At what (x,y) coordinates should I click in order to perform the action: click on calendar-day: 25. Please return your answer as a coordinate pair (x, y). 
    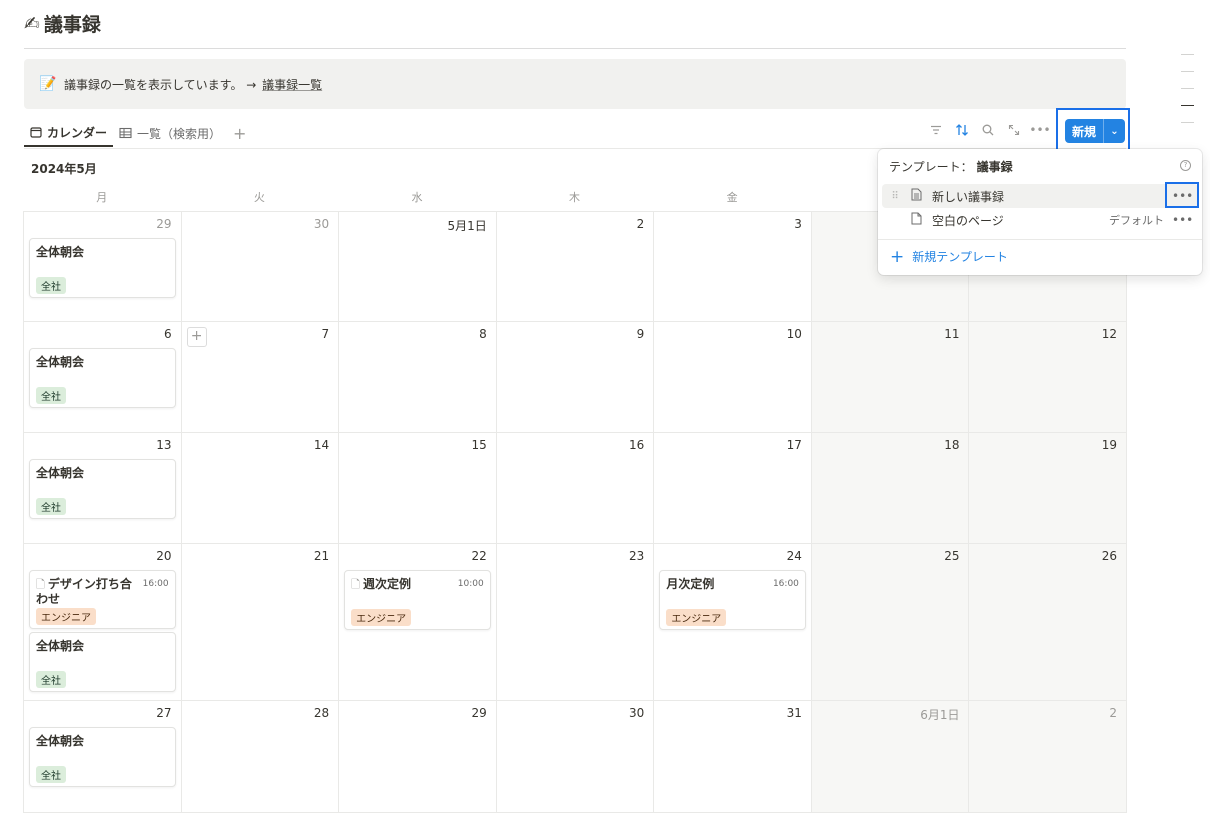
    Looking at the image, I should click on (890, 622).